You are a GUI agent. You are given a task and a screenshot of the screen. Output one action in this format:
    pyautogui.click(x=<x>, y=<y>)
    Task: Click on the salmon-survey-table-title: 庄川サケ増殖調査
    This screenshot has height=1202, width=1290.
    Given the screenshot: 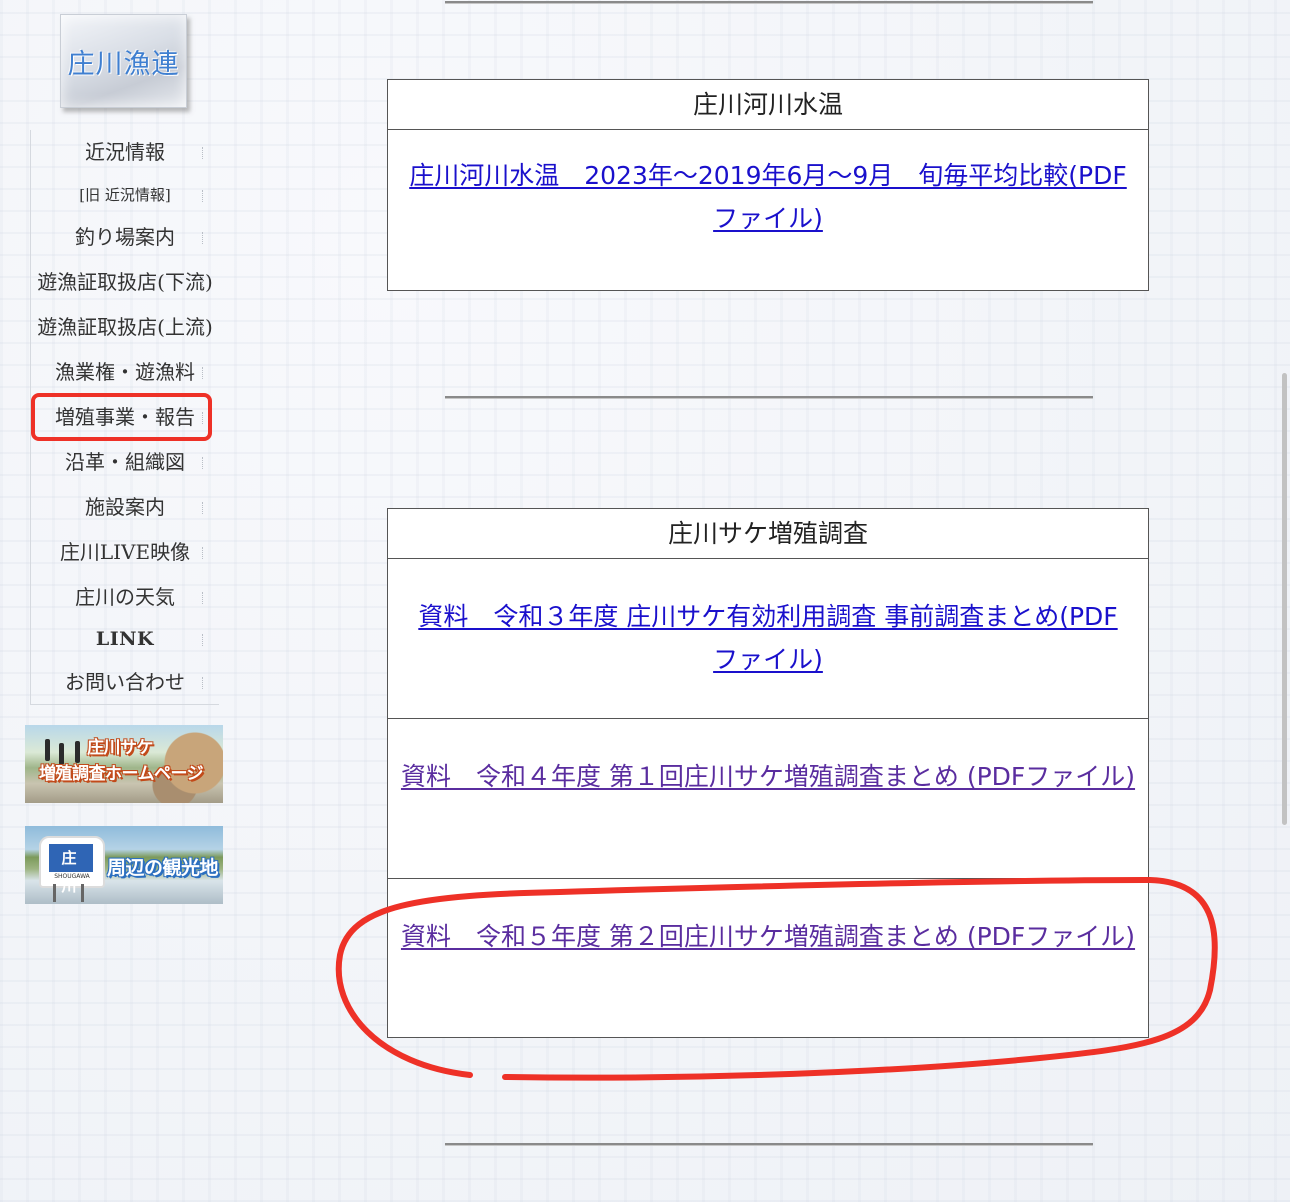 What is the action you would take?
    pyautogui.click(x=768, y=534)
    